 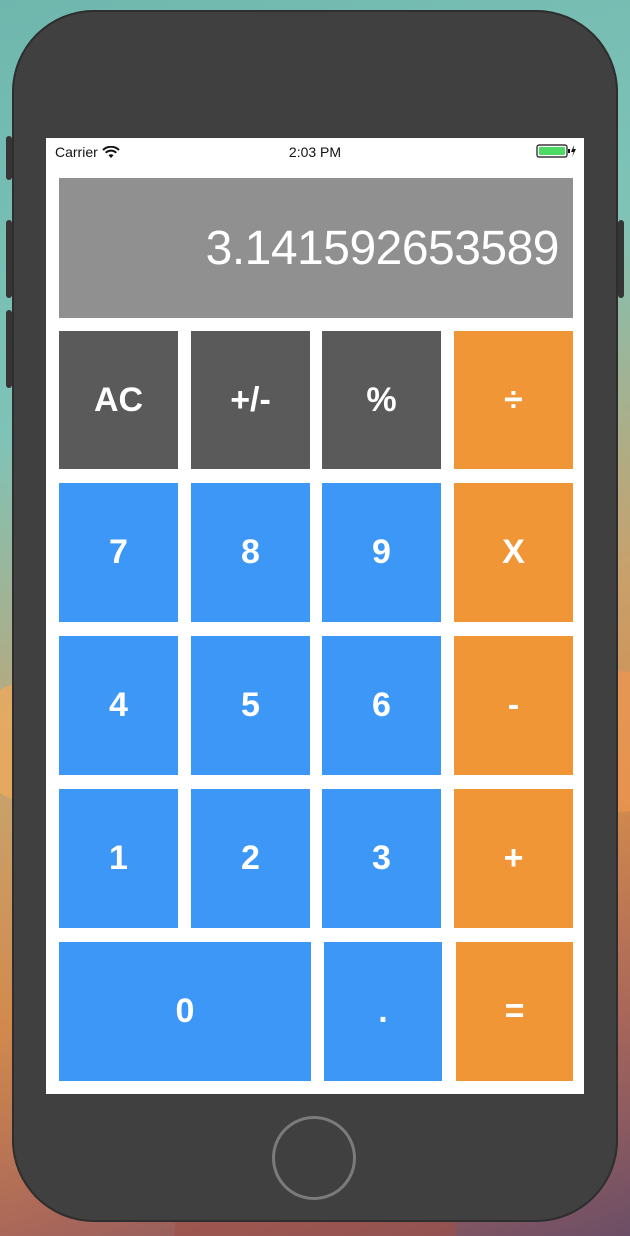 I want to click on percent-button: %, so click(x=381, y=400).